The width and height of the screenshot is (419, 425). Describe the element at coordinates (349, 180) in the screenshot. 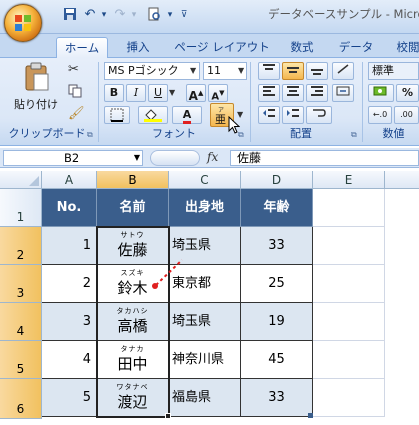

I see `column-header-e: E` at that location.